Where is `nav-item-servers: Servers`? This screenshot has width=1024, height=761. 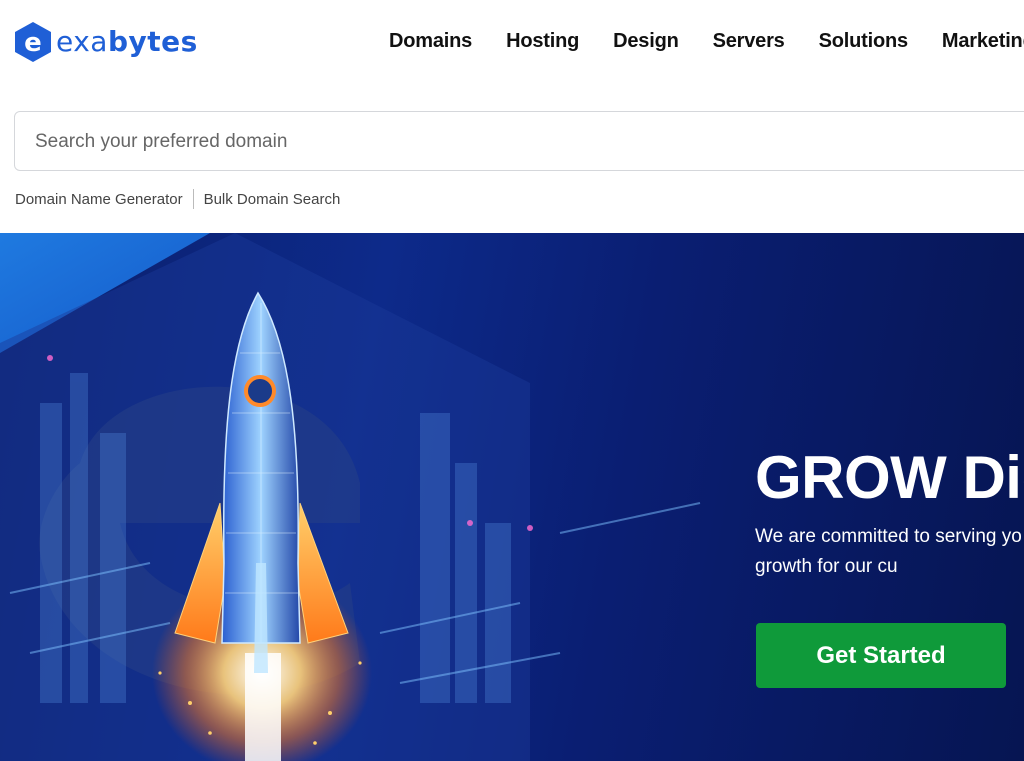 nav-item-servers: Servers is located at coordinates (749, 41).